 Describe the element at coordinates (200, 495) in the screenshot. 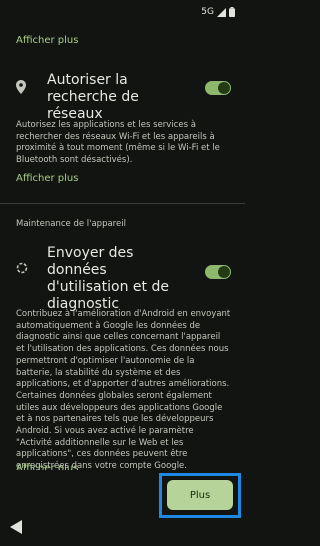

I see `more-button: Plus` at that location.